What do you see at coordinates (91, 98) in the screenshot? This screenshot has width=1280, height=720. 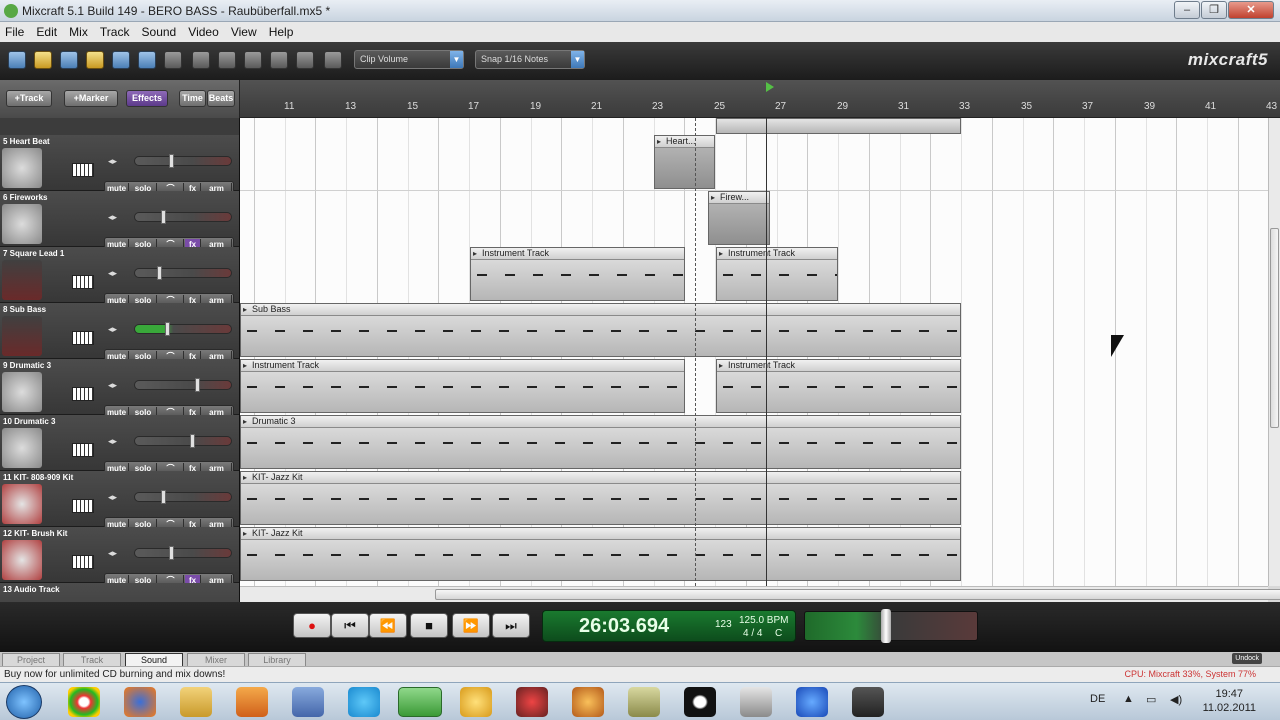 I see `add-marker-button: +Marker` at bounding box center [91, 98].